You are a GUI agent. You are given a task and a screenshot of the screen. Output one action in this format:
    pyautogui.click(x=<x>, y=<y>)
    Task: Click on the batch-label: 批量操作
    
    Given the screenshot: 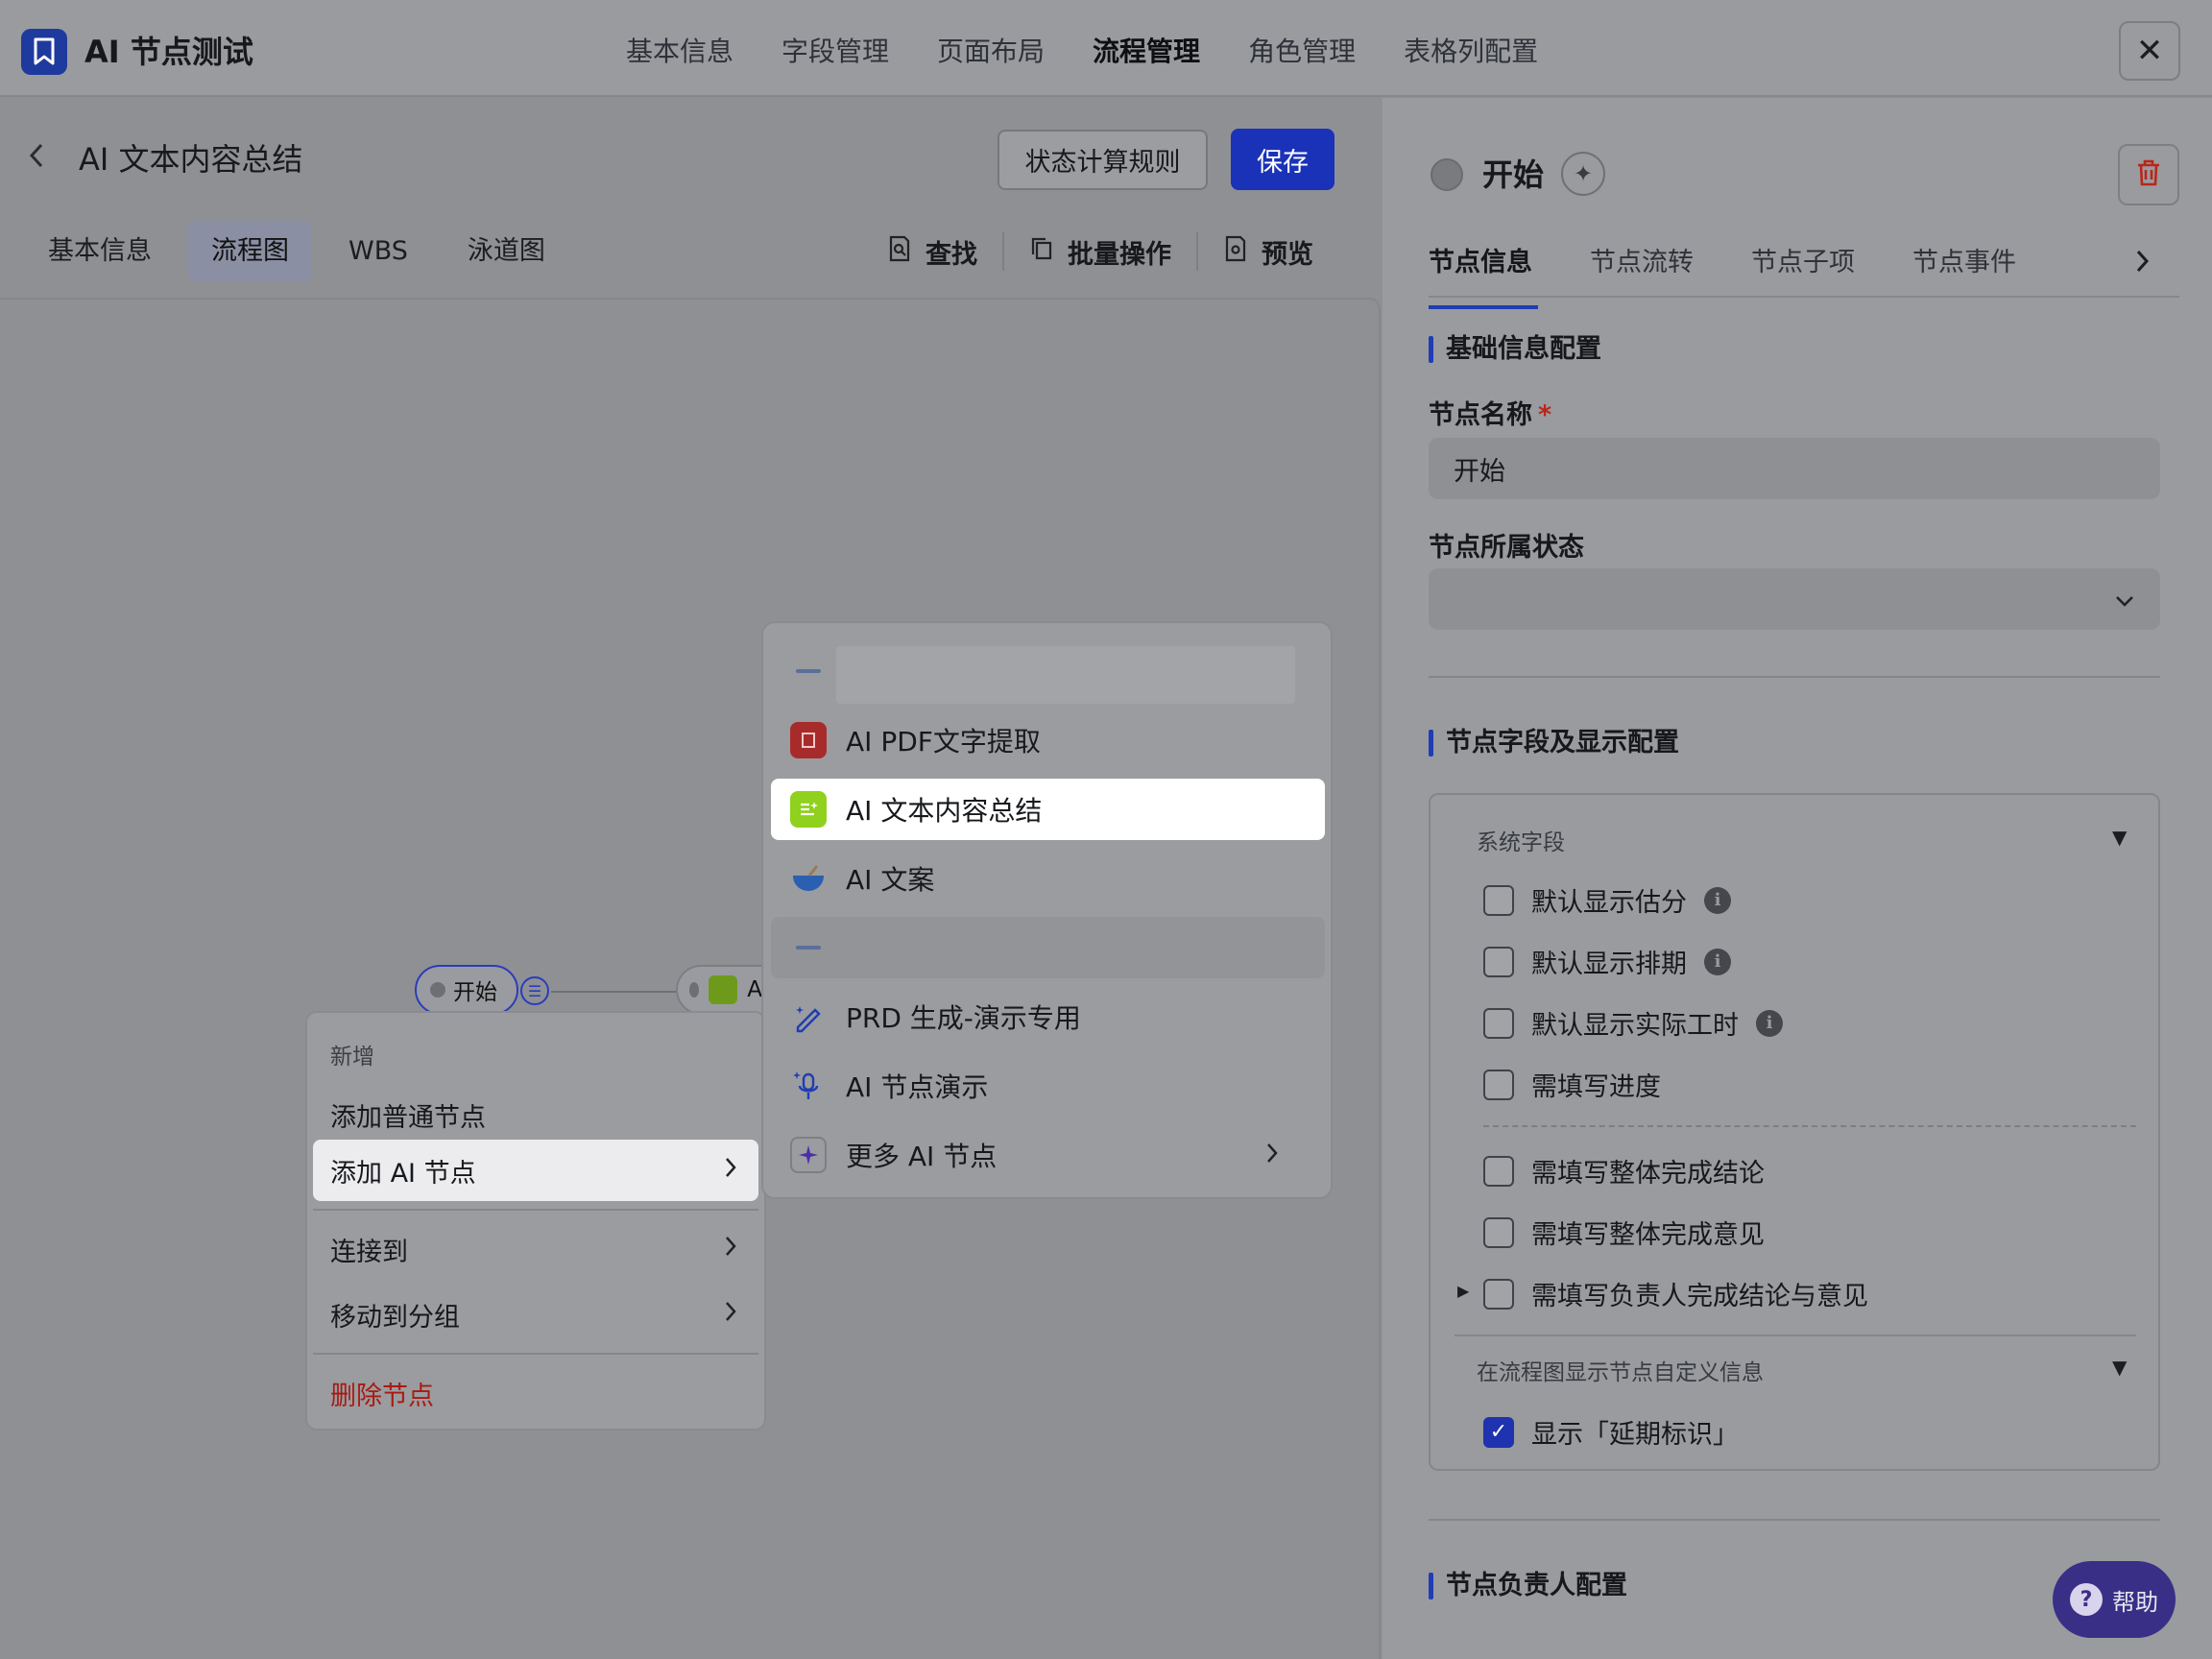 What is the action you would take?
    pyautogui.click(x=1119, y=254)
    